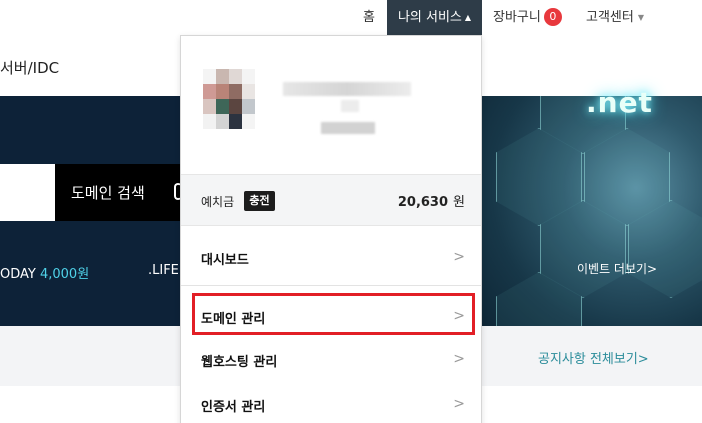 Image resolution: width=702 pixels, height=423 pixels. Describe the element at coordinates (350, 106) in the screenshot. I see `blurred-username-extra` at that location.